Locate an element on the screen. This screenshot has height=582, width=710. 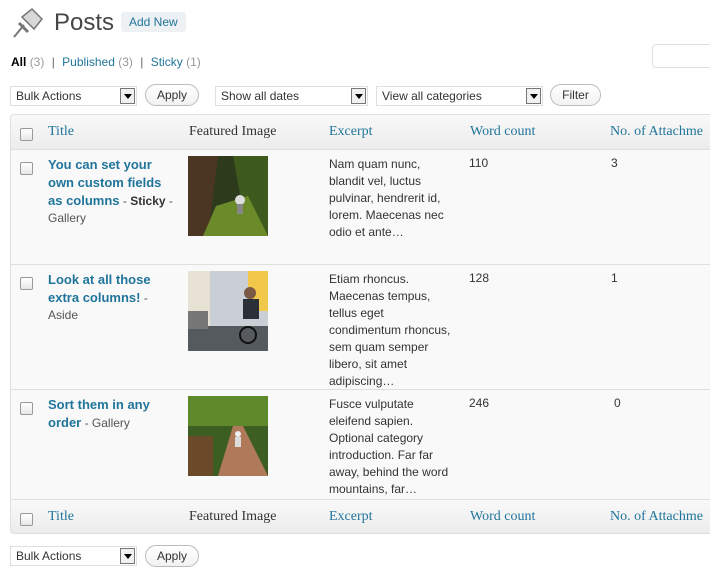
word-count-cell: 128 is located at coordinates (479, 278).